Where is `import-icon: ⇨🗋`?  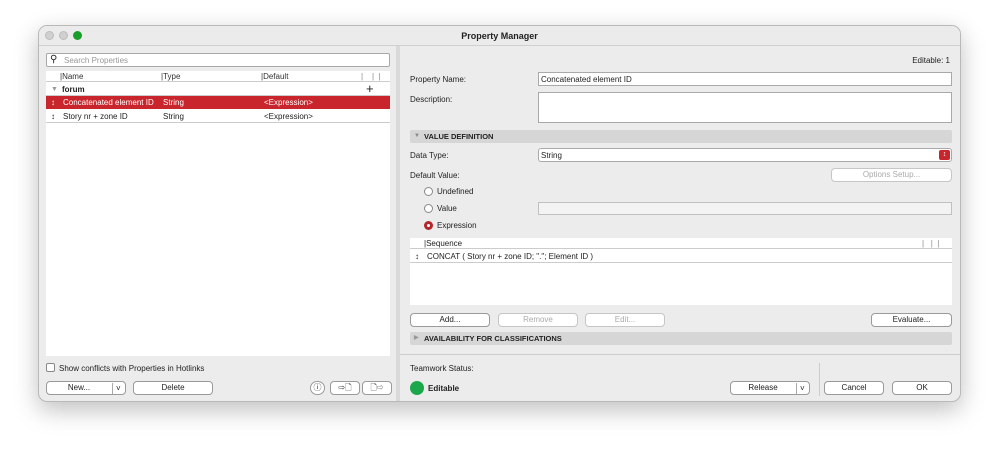 import-icon: ⇨🗋 is located at coordinates (345, 387).